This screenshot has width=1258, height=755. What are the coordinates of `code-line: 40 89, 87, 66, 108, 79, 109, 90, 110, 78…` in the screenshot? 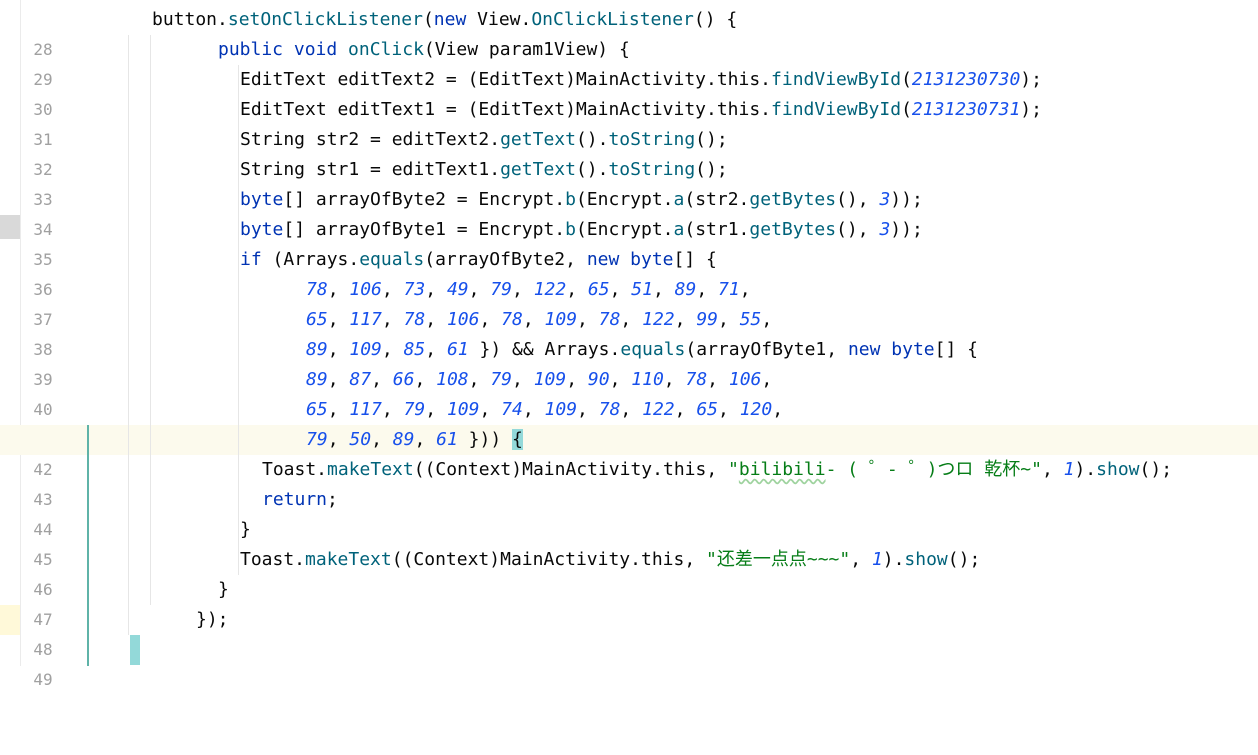 It's located at (629, 392).